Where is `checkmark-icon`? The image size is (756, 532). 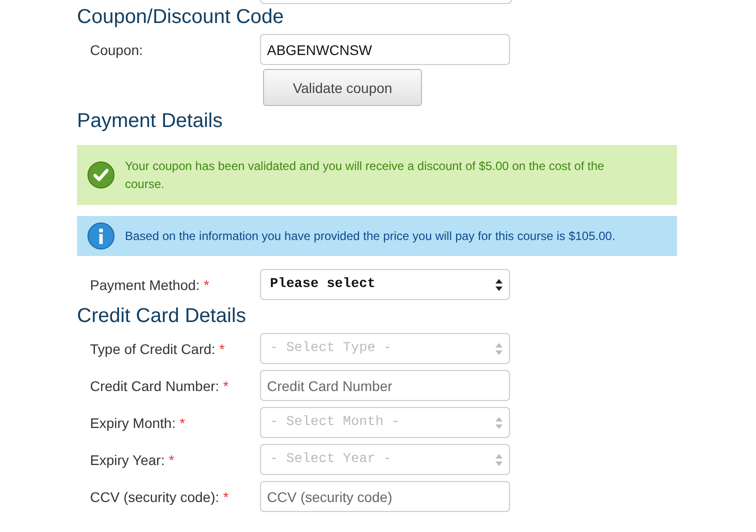
checkmark-icon is located at coordinates (101, 175).